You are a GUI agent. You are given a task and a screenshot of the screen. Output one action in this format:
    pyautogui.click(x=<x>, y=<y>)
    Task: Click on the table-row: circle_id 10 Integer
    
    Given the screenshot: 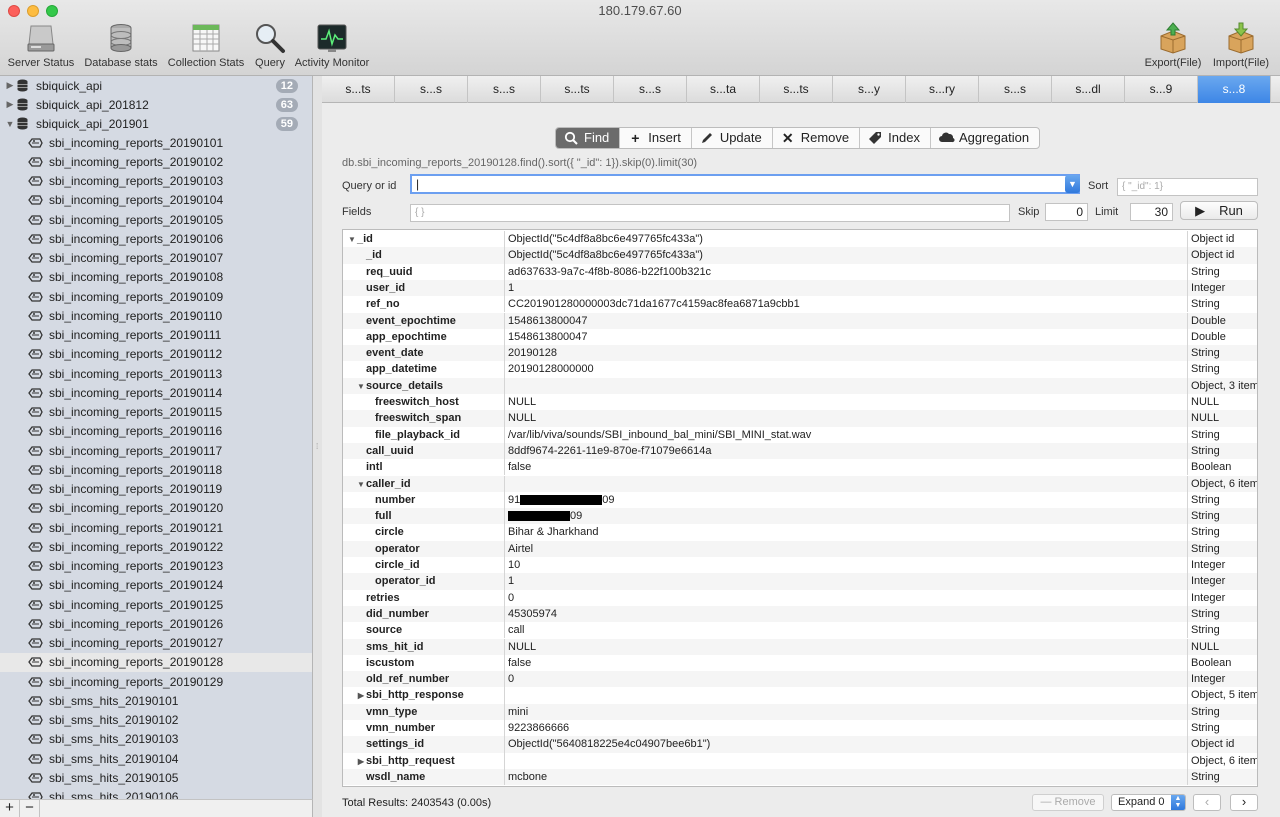 What is the action you would take?
    pyautogui.click(x=800, y=565)
    